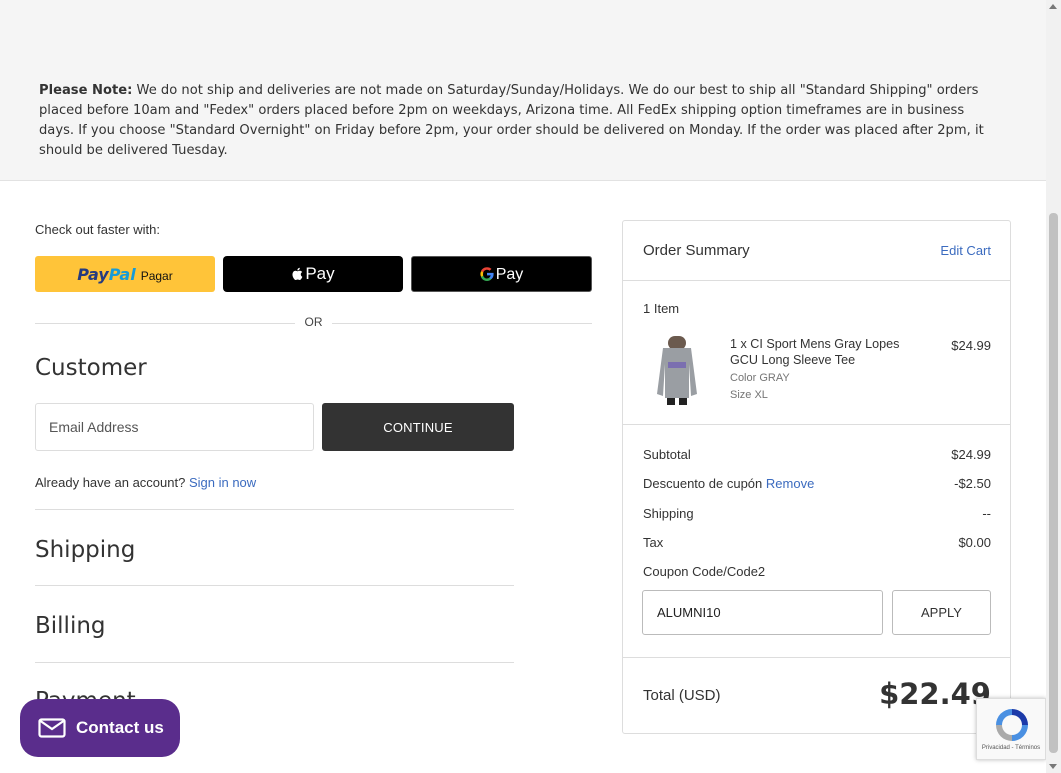 Image resolution: width=1061 pixels, height=773 pixels. What do you see at coordinates (1053, 766) in the screenshot?
I see `scroll-down-arrow-icon` at bounding box center [1053, 766].